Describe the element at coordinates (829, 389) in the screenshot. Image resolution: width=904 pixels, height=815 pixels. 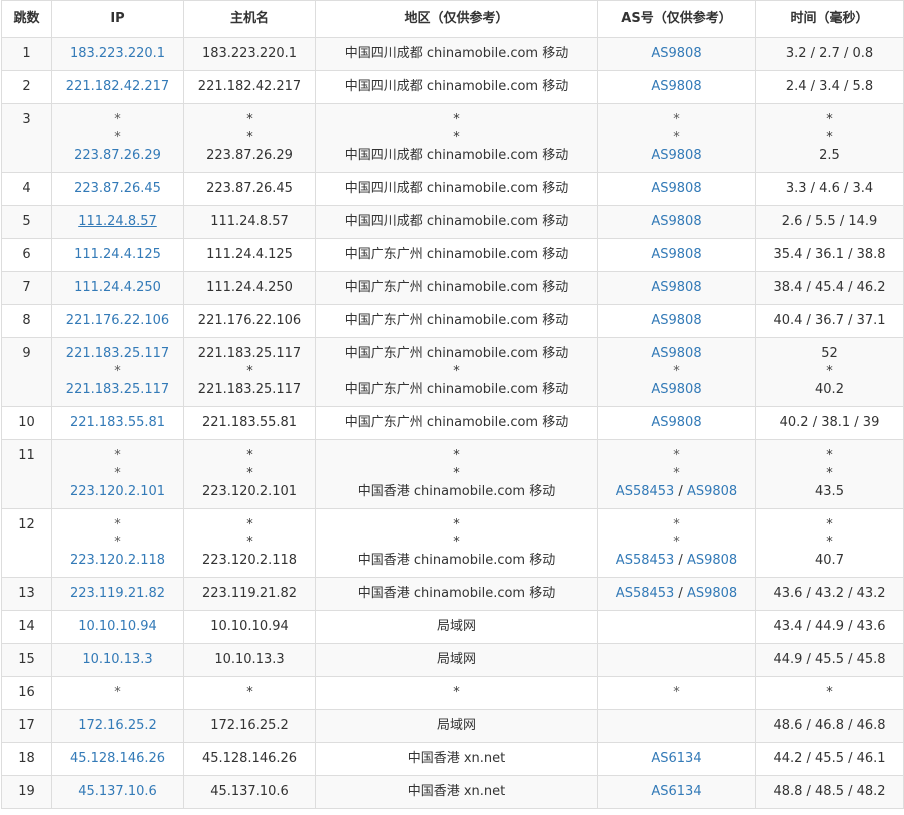
I see `time-text: 40.2` at that location.